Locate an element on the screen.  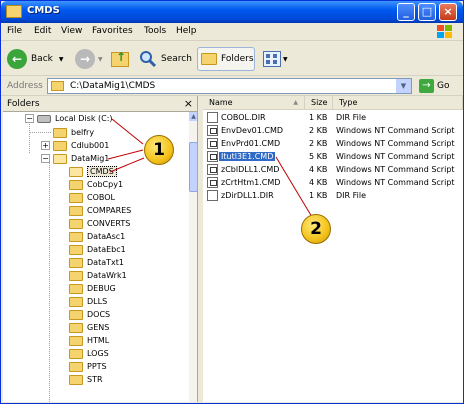
menu-edit: Edit is located at coordinates (42, 31).